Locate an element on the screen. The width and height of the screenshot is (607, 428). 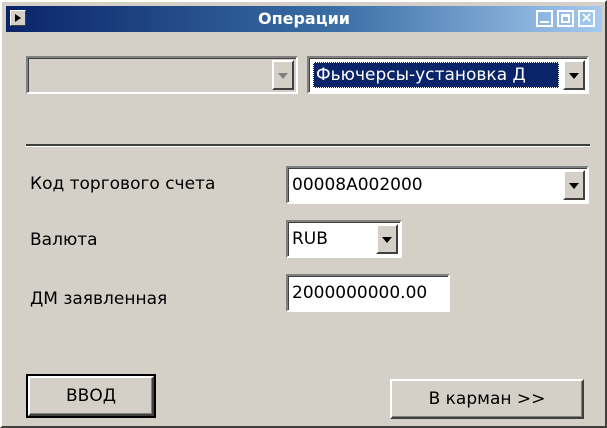
account-dropdown-button is located at coordinates (574, 185).